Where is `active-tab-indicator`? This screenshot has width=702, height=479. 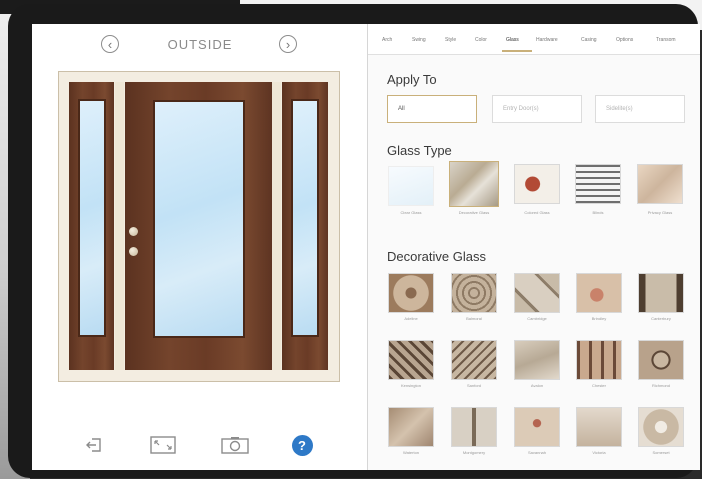 active-tab-indicator is located at coordinates (517, 51).